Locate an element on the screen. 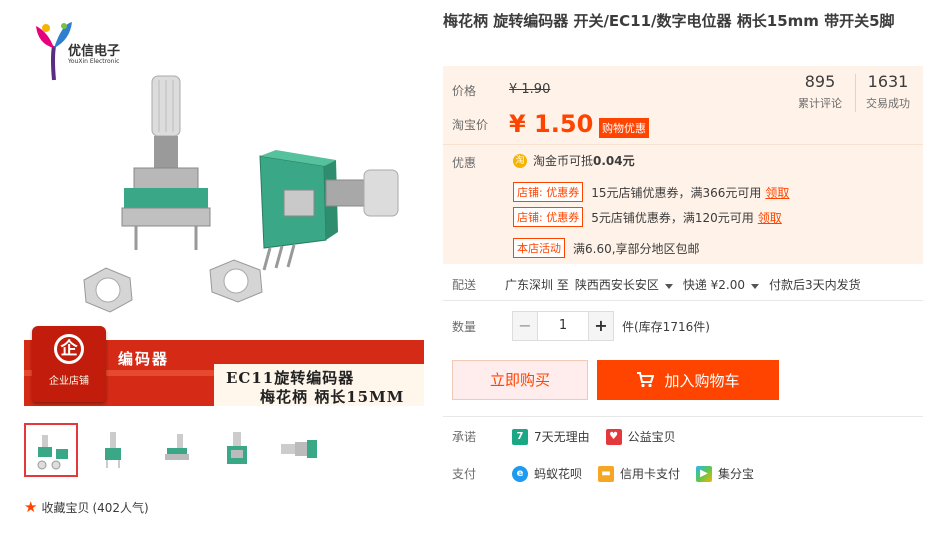 Image resolution: width=938 pixels, height=535 pixels. review-count-stat: 895 累计评论 is located at coordinates (820, 91).